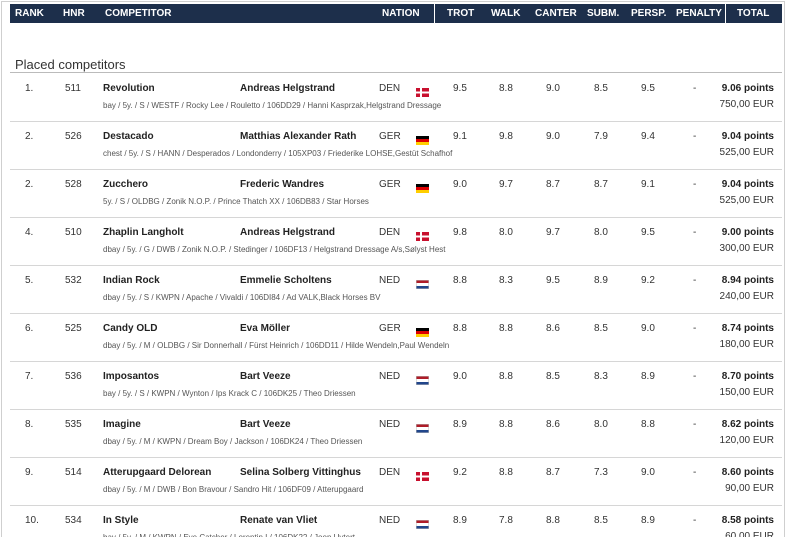  Describe the element at coordinates (601, 472) in the screenshot. I see `score-subm: 7.3` at that location.